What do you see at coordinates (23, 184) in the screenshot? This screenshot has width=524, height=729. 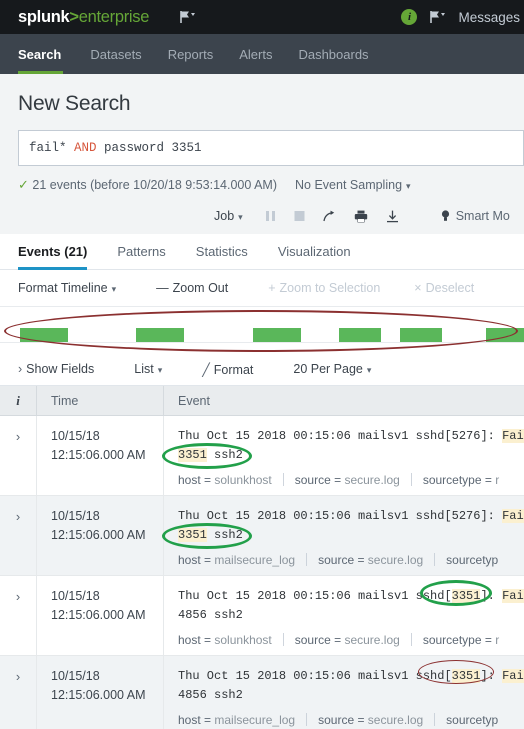 I see `check-icon: ✓` at bounding box center [23, 184].